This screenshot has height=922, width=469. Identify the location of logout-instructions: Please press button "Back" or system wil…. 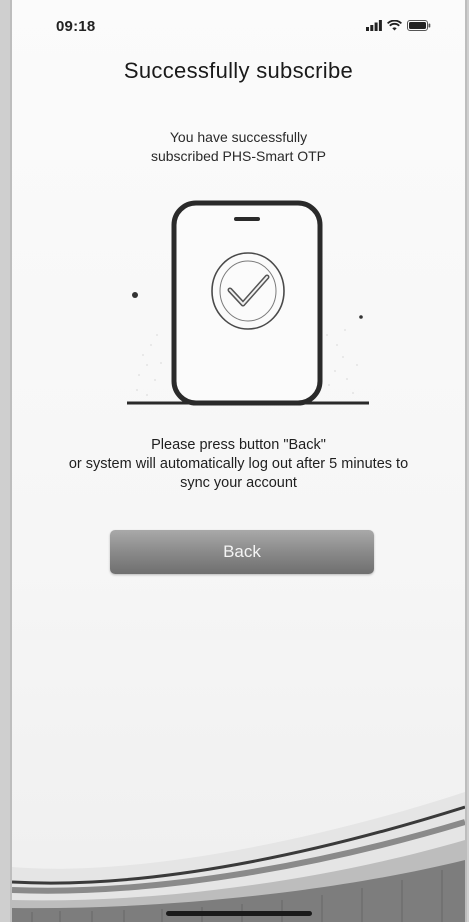
(238, 464).